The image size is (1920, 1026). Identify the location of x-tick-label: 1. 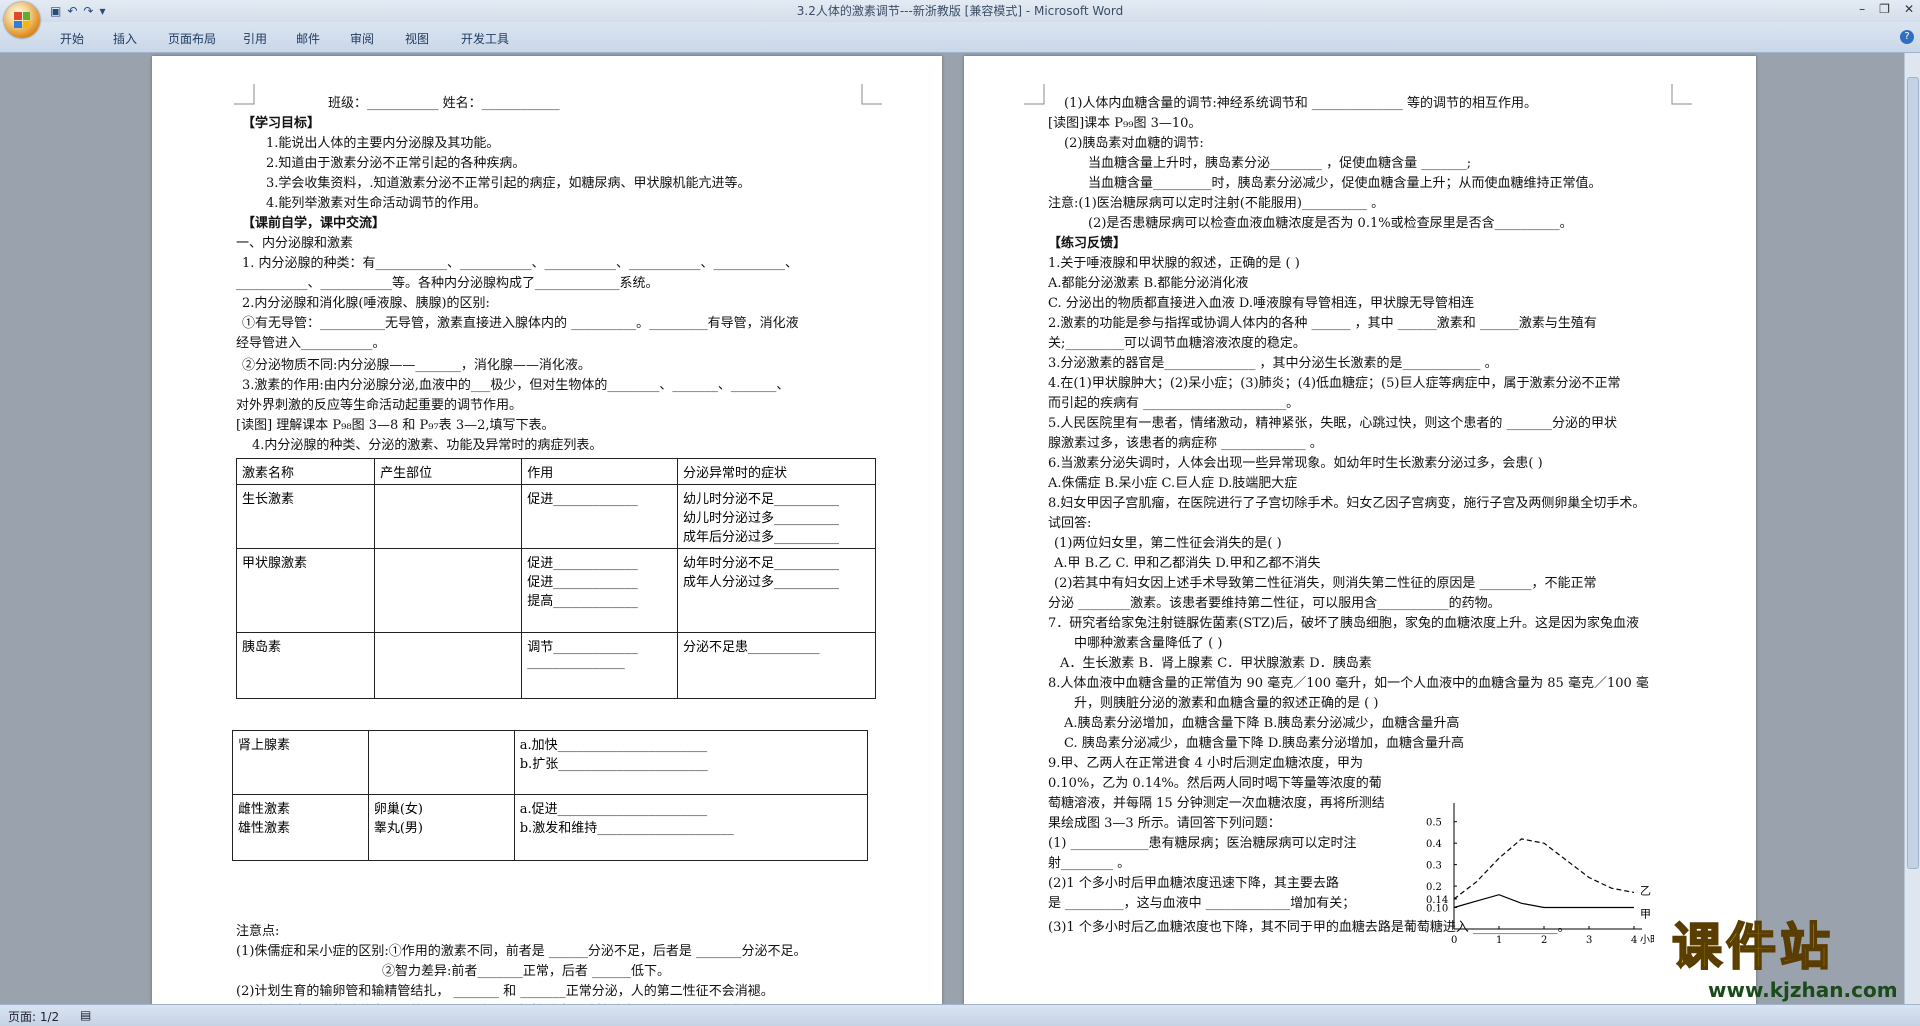
(1499, 940).